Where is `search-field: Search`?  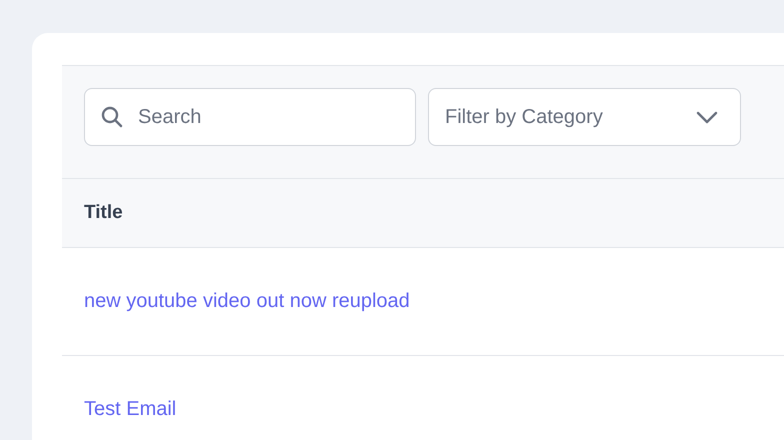
search-field: Search is located at coordinates (250, 117).